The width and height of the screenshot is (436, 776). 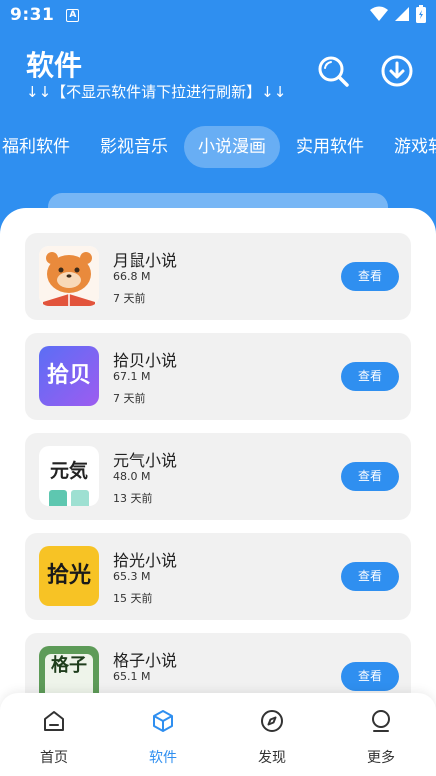 I want to click on hamster-icon, so click(x=69, y=276).